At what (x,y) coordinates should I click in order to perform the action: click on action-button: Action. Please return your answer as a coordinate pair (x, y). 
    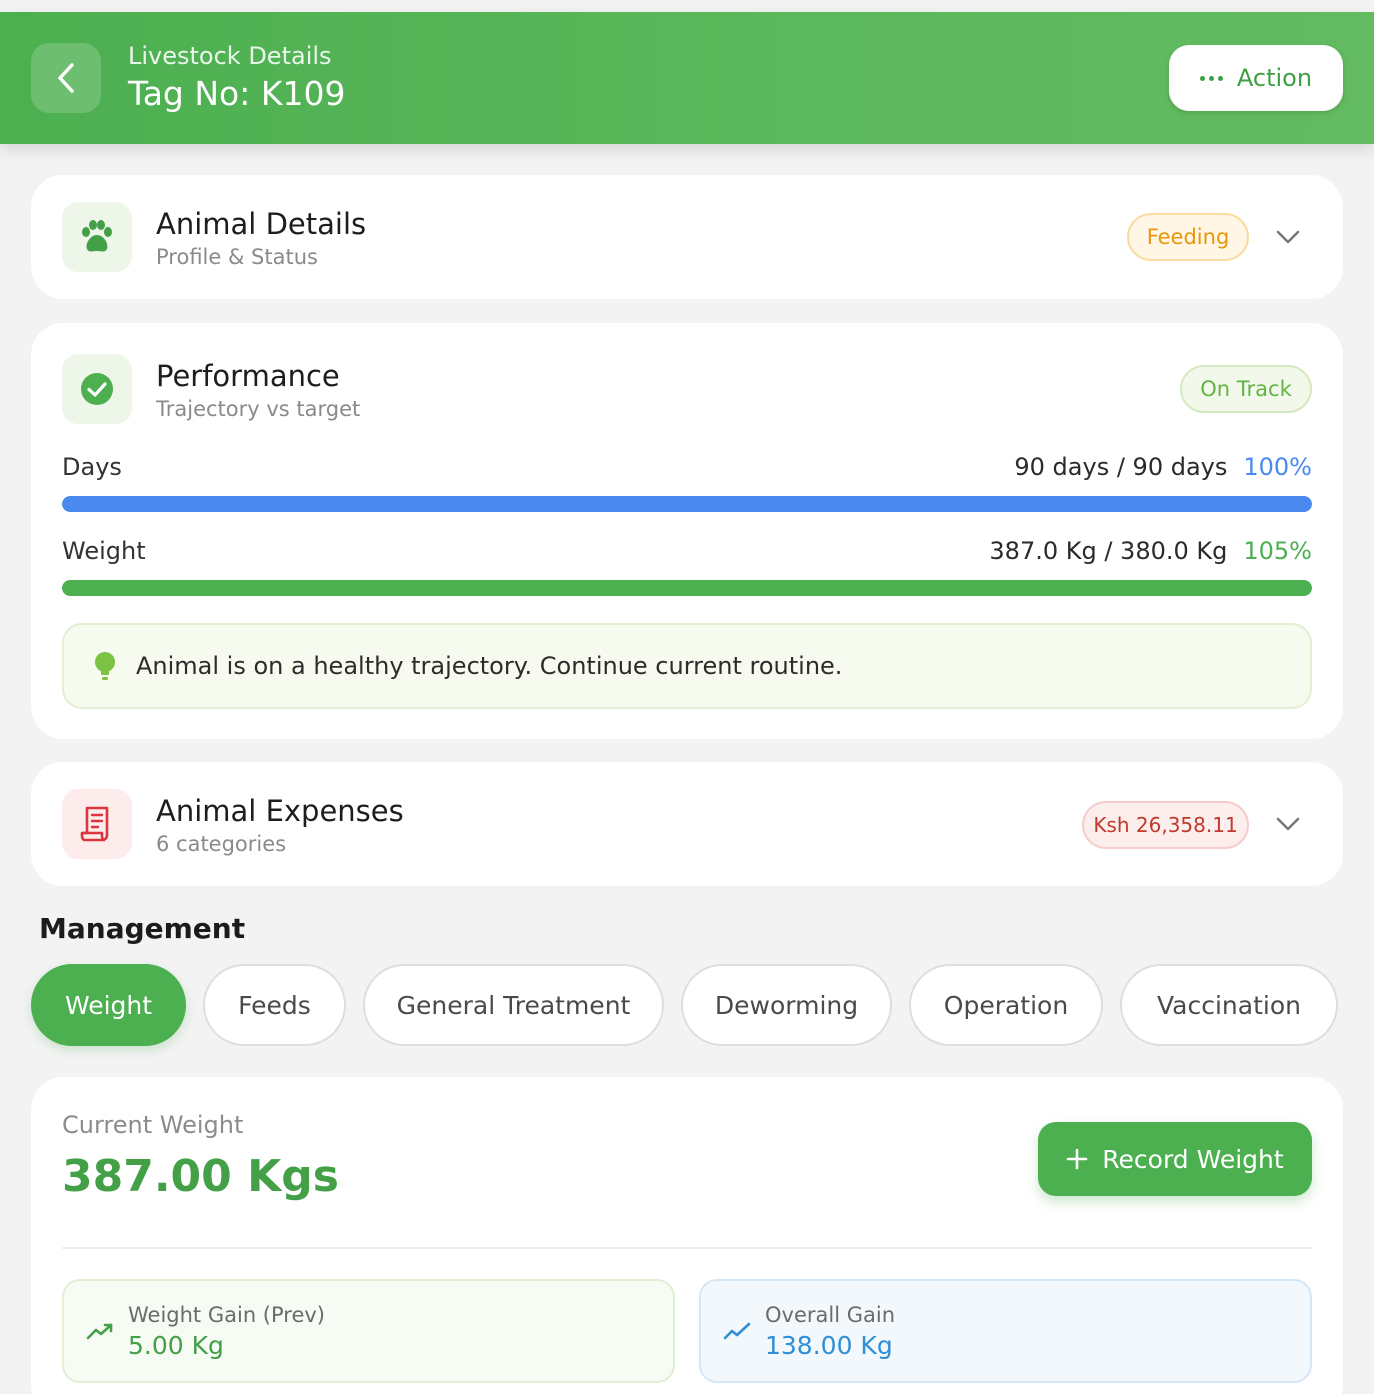
    Looking at the image, I should click on (1256, 78).